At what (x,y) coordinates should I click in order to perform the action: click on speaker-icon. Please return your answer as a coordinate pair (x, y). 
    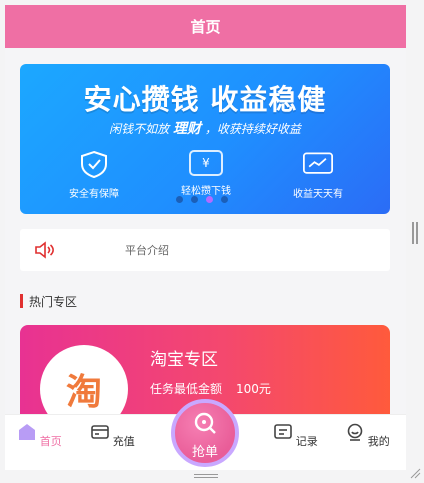
    Looking at the image, I should click on (44, 250).